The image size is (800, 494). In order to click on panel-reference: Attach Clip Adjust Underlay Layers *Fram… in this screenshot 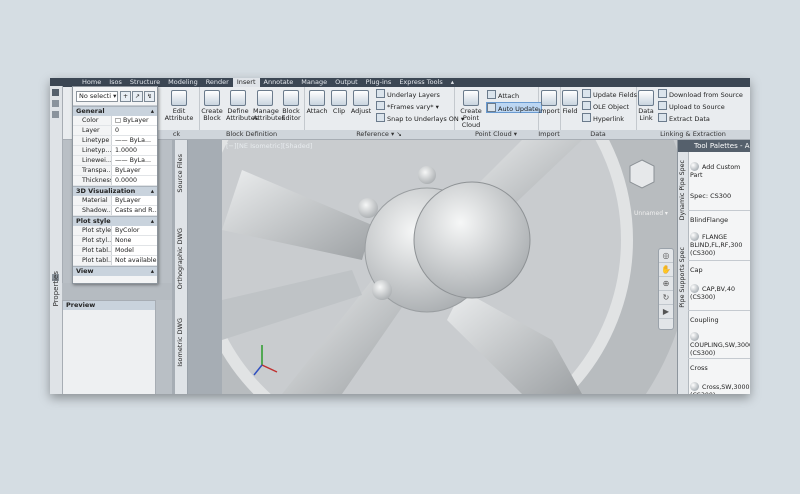, I will do `click(384, 113)`.